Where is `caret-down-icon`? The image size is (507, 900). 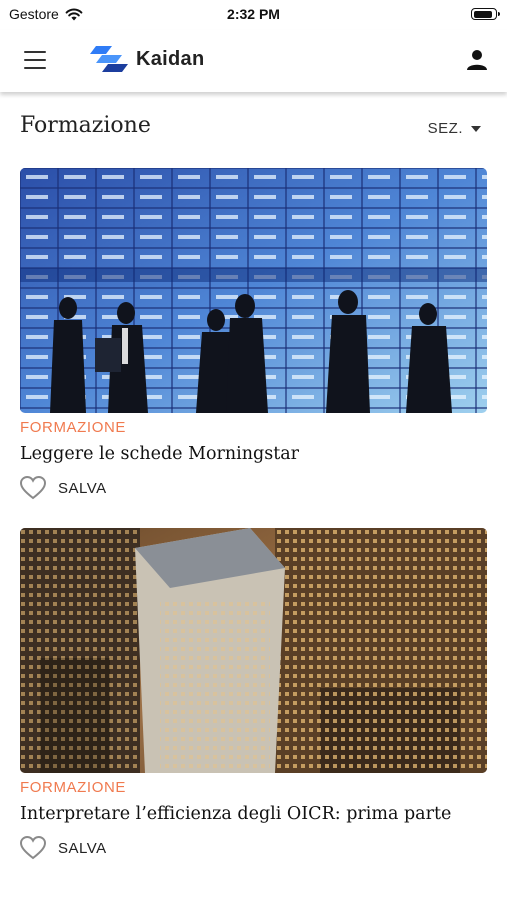
caret-down-icon is located at coordinates (476, 128).